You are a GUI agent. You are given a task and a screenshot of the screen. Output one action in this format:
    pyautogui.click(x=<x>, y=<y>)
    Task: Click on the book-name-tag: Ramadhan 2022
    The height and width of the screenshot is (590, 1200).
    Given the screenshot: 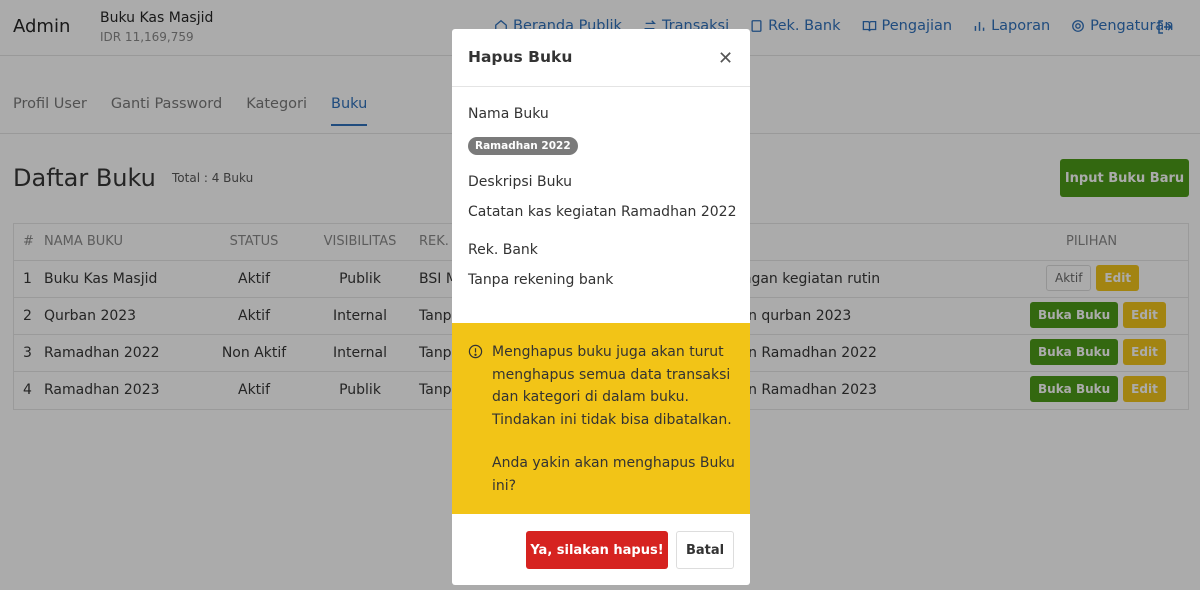 What is the action you would take?
    pyautogui.click(x=523, y=146)
    